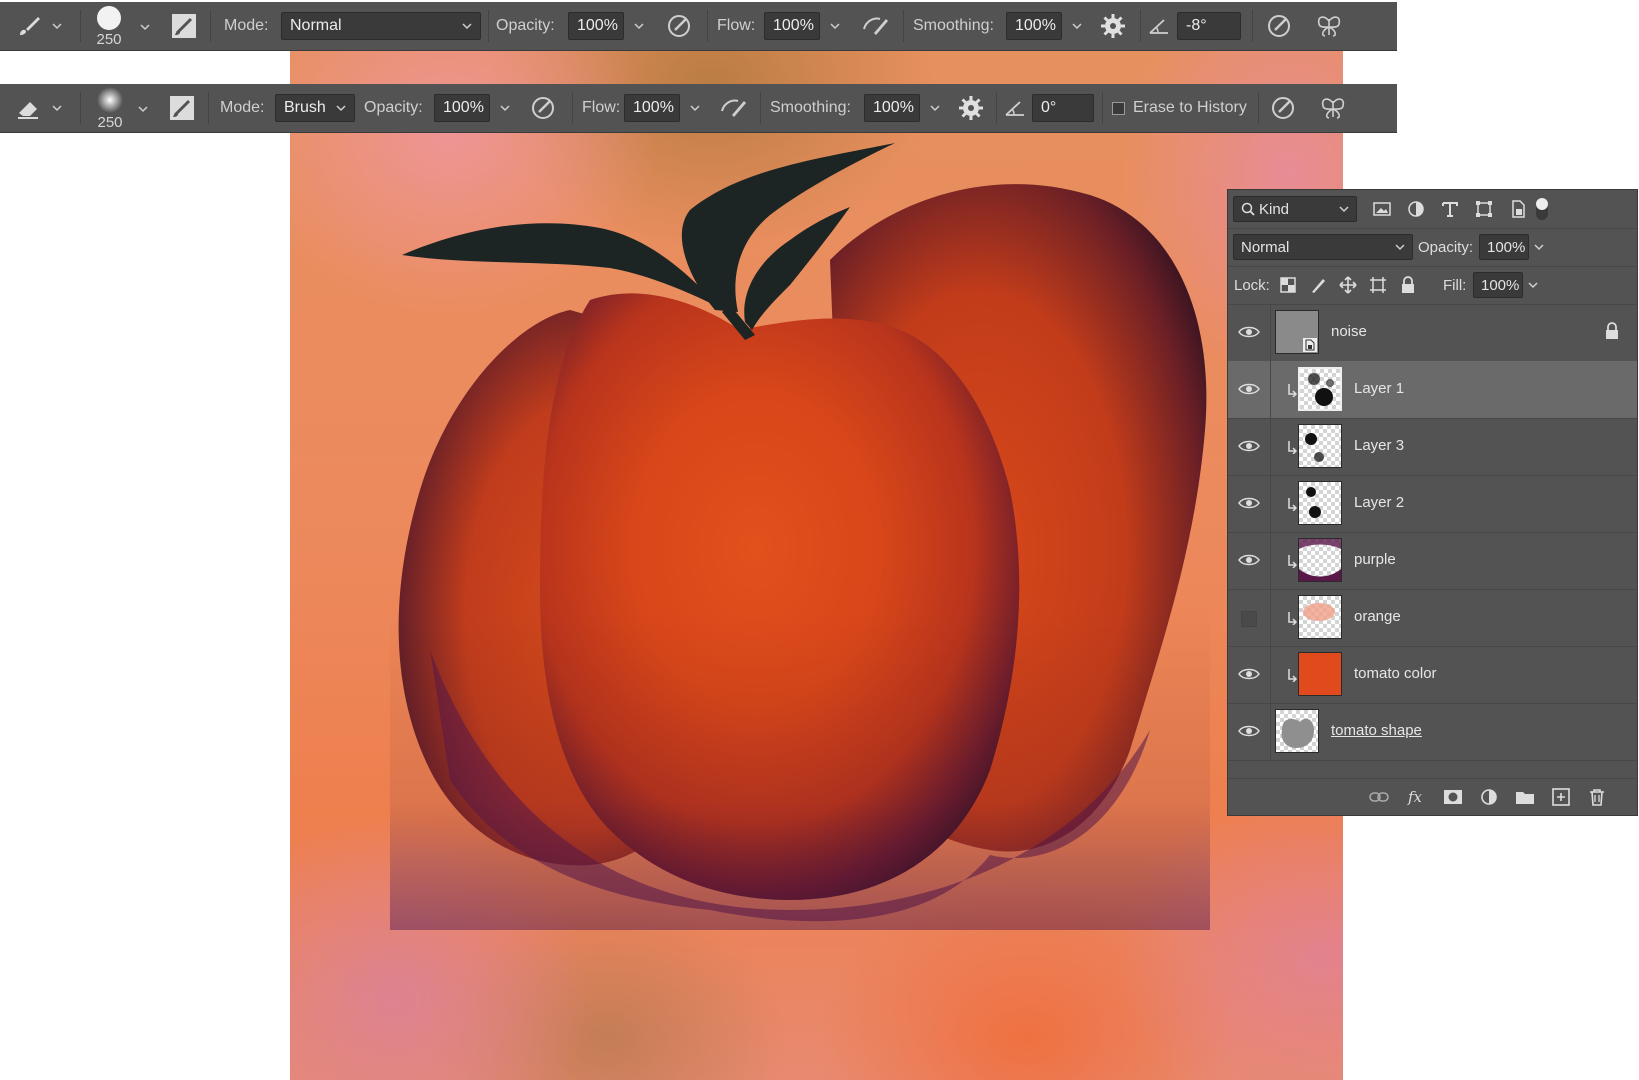 The width and height of the screenshot is (1639, 1080). I want to click on mode-select: Normal, so click(381, 26).